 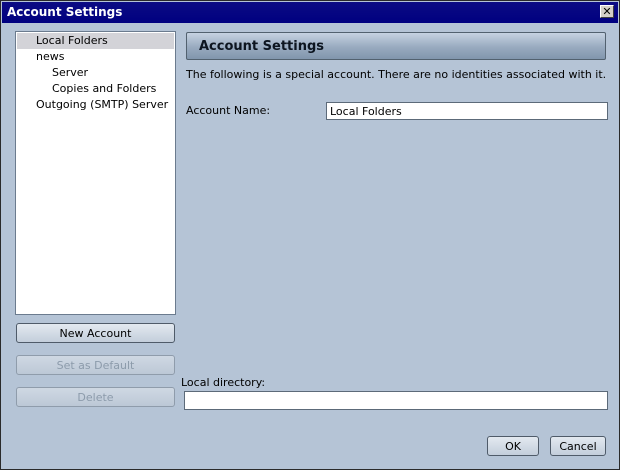 I want to click on tree-item-local-folders: Local Folders, so click(x=95, y=41).